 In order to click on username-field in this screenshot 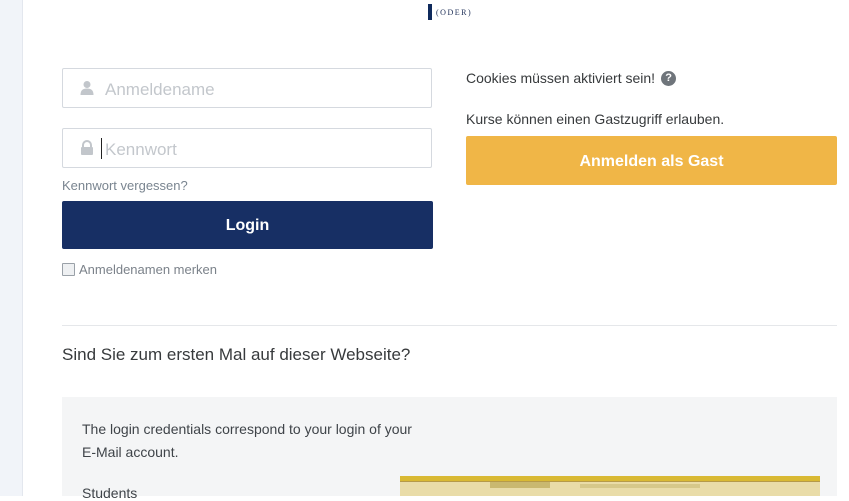, I will do `click(247, 88)`.